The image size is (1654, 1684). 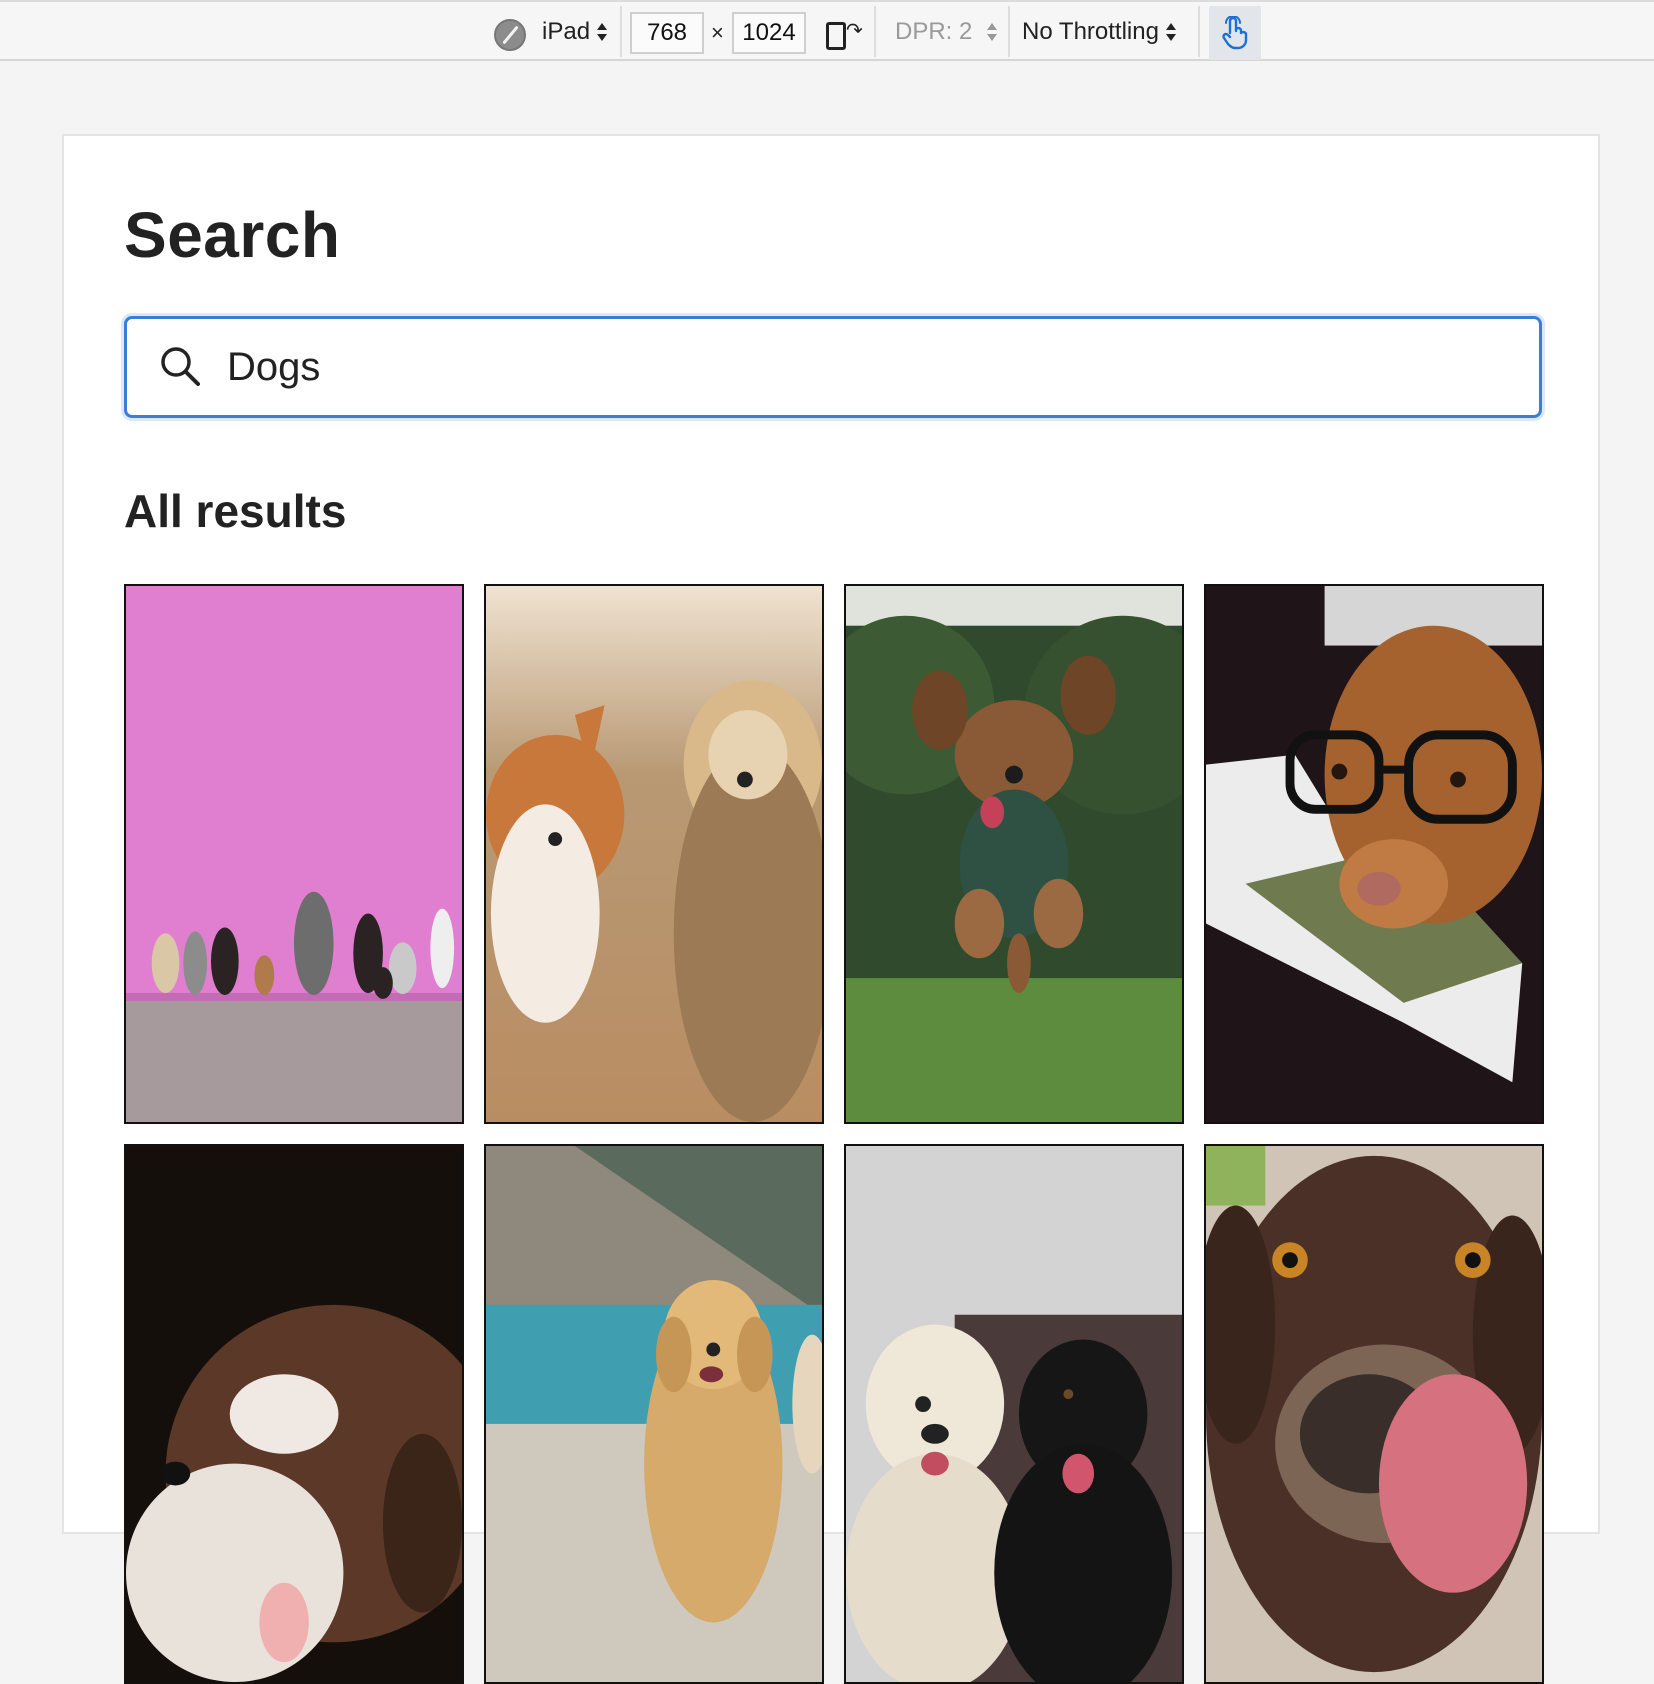 What do you see at coordinates (274, 367) in the screenshot?
I see `search-value: Dogs` at bounding box center [274, 367].